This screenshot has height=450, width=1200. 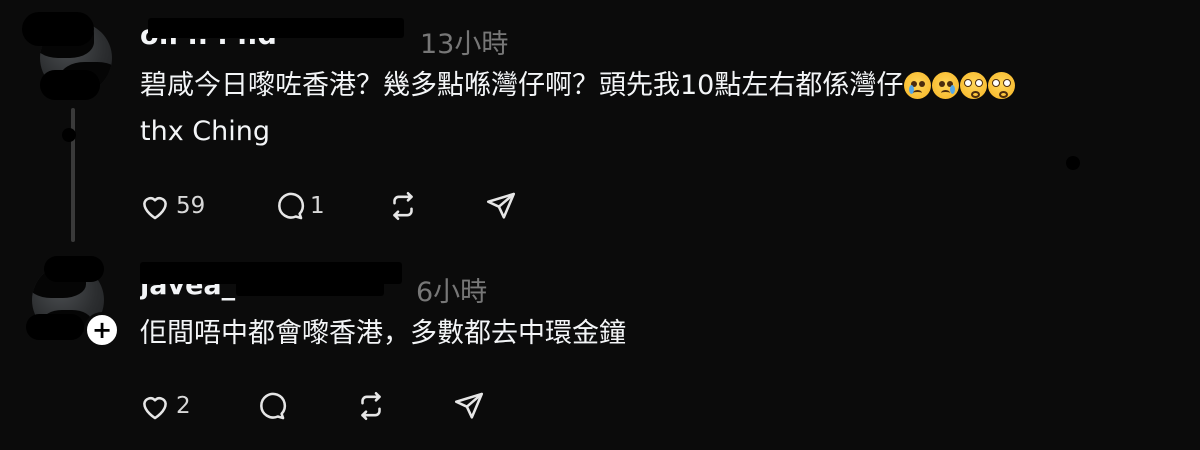 I want to click on post-time: 6小時, so click(x=452, y=292).